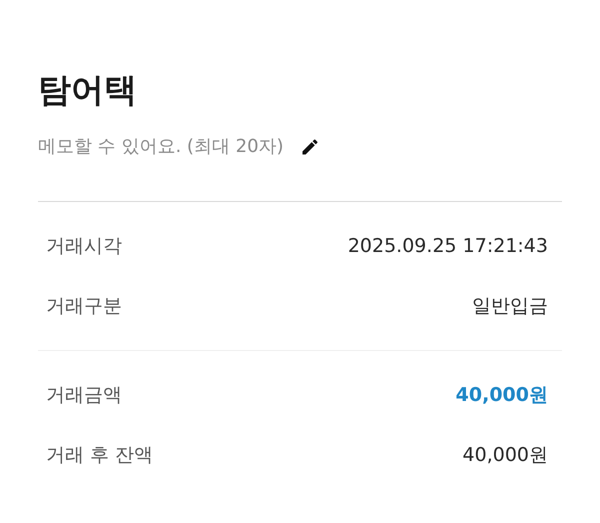 The height and width of the screenshot is (523, 600). I want to click on detail-label: 거래시각, so click(84, 246).